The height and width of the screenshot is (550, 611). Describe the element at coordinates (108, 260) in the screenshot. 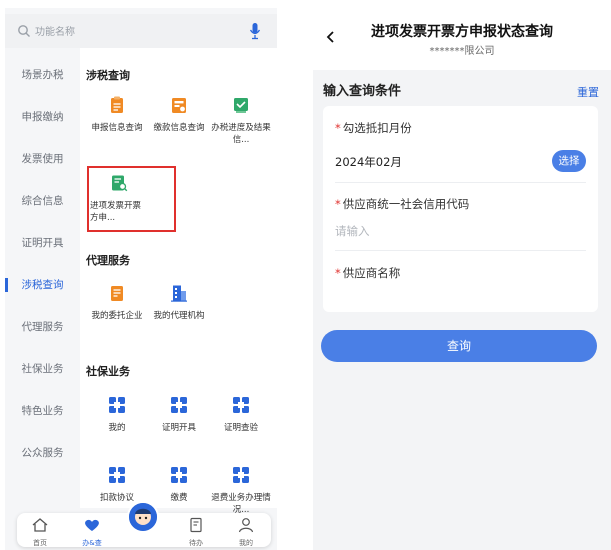

I see `section-title-agency: 代理服务` at that location.